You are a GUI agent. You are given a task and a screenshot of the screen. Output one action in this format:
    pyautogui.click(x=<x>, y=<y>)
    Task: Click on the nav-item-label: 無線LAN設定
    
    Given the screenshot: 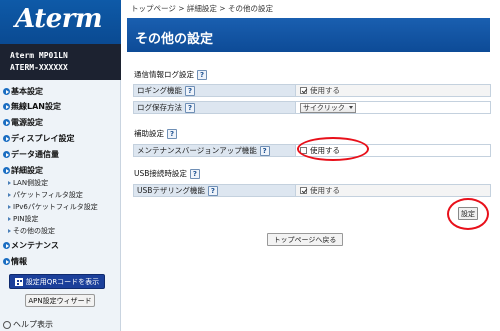 What is the action you would take?
    pyautogui.click(x=36, y=106)
    